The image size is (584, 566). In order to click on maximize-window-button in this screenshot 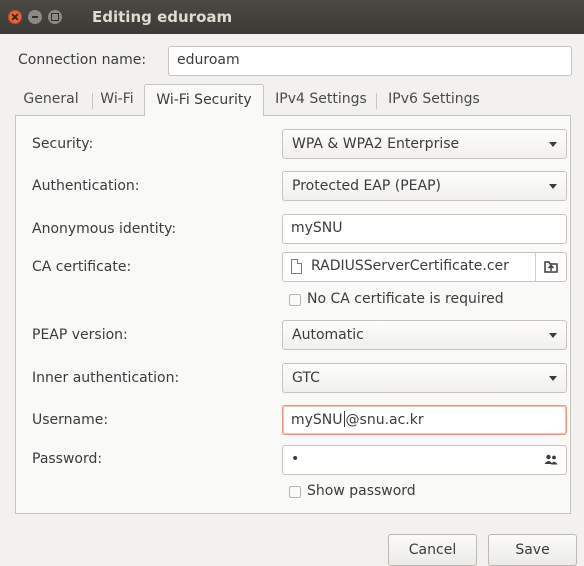, I will do `click(55, 17)`.